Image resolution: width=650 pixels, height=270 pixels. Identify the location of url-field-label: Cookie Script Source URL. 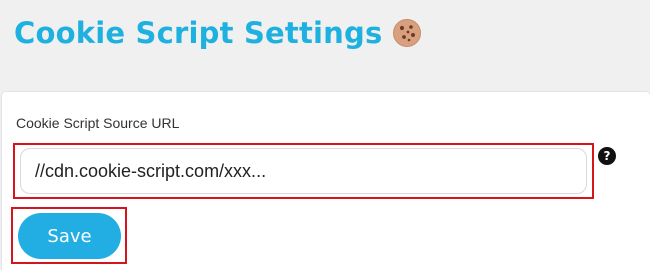
(98, 123).